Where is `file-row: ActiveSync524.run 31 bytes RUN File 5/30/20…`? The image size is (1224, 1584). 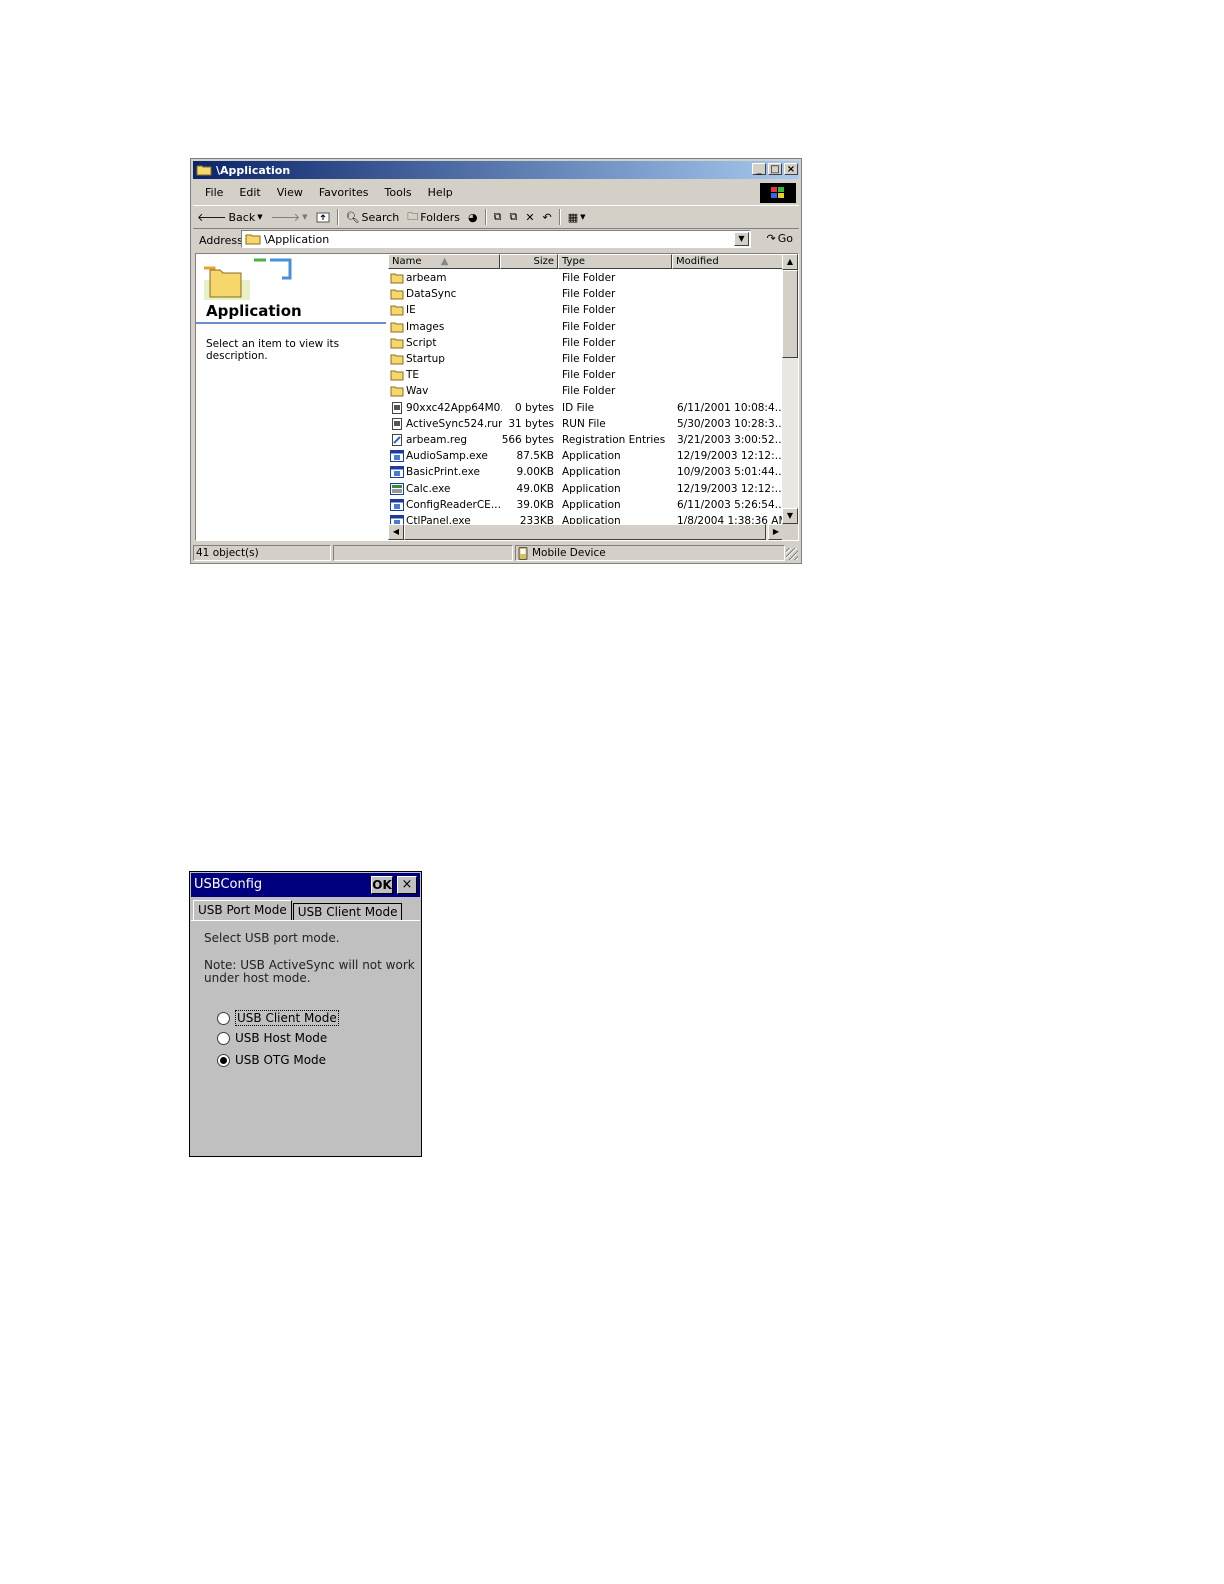 file-row: ActiveSync524.run 31 bytes RUN File 5/30/20… is located at coordinates (586, 425).